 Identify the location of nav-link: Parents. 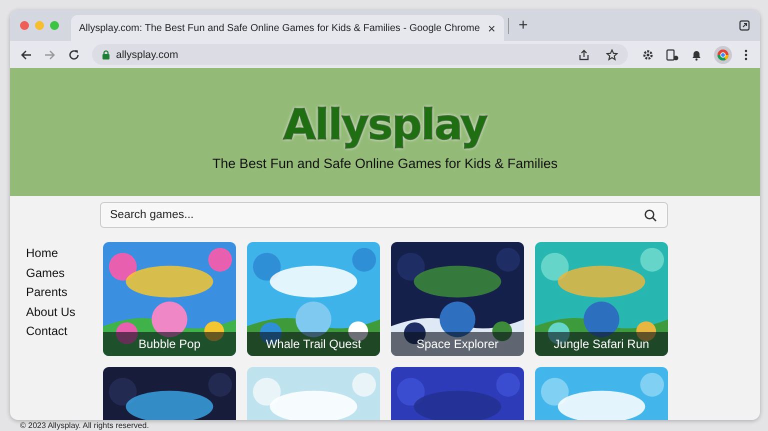
(64, 292).